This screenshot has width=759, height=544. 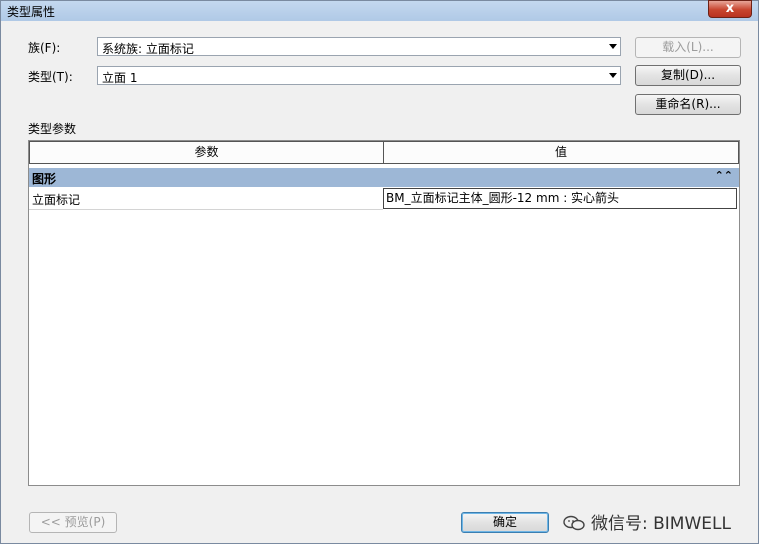 I want to click on type-label: 类型(T):, so click(x=50, y=77).